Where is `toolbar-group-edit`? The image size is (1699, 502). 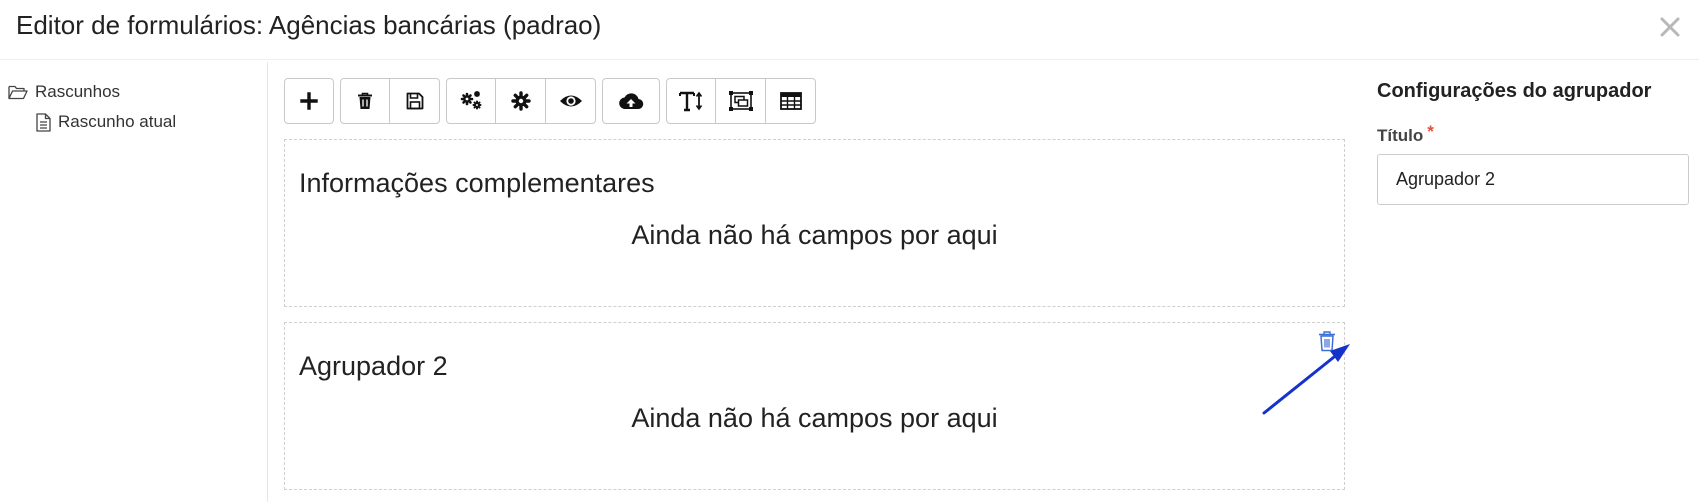
toolbar-group-edit is located at coordinates (390, 101).